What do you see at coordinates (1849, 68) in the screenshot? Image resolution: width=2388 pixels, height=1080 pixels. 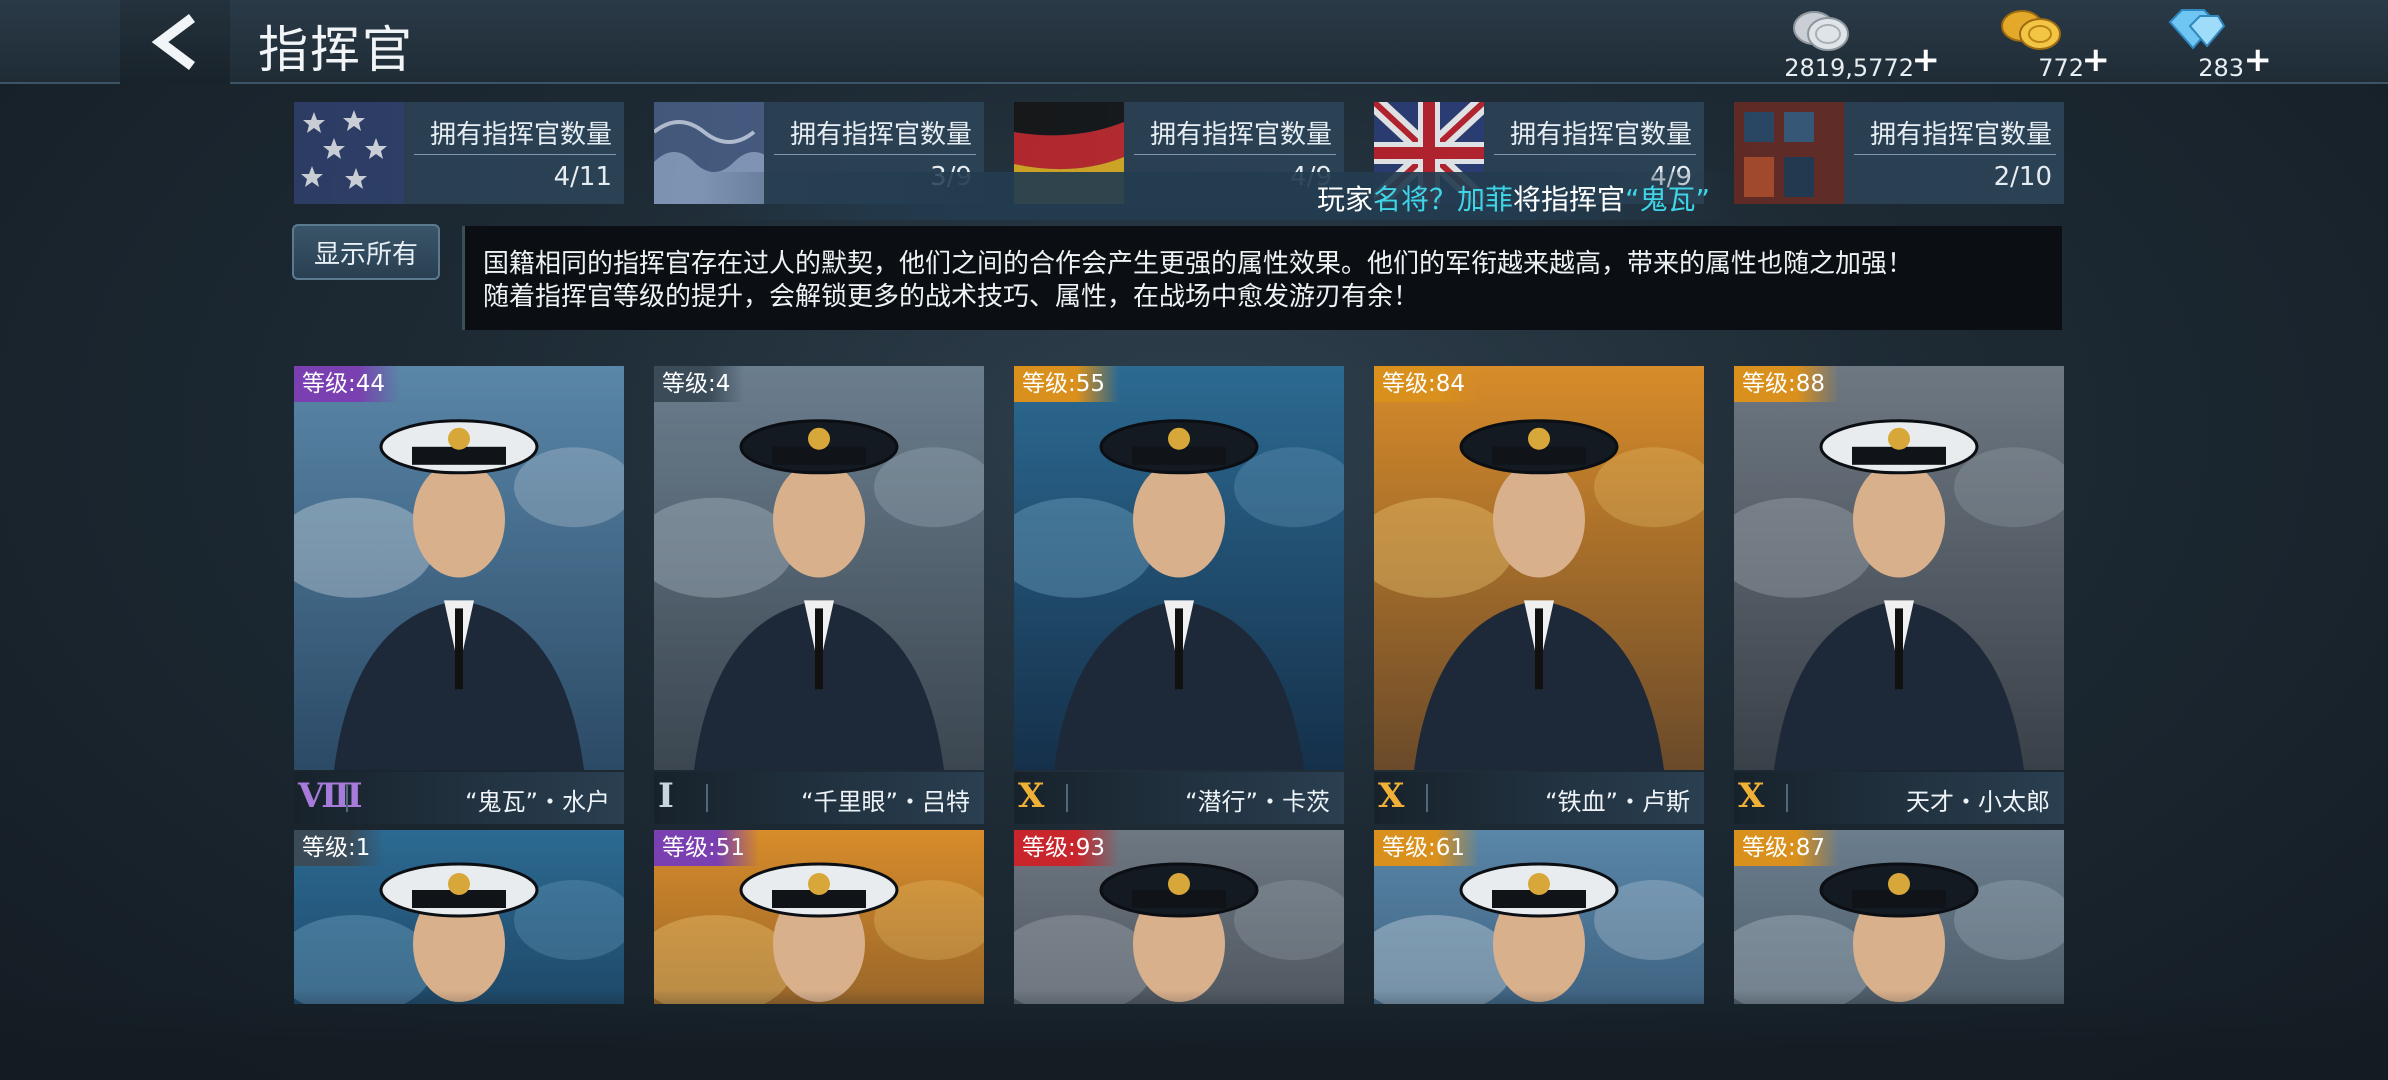 I see `silver-value: 2819,5772` at bounding box center [1849, 68].